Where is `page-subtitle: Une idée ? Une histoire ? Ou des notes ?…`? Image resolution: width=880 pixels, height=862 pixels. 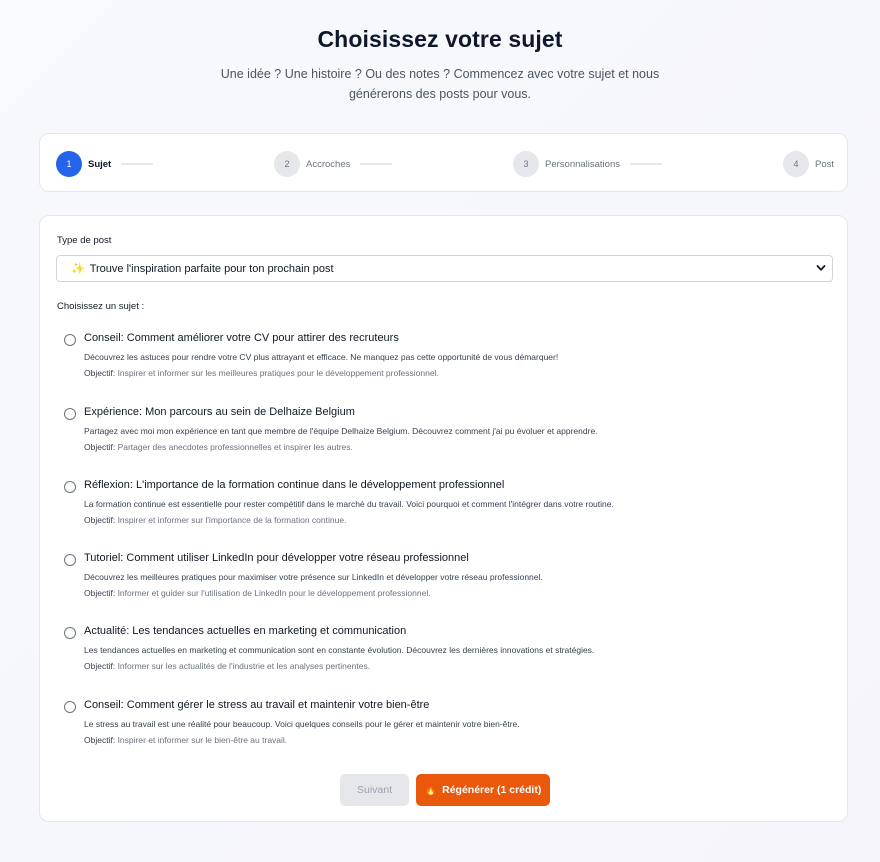 page-subtitle: Une idée ? Une histoire ? Ou des notes ?… is located at coordinates (440, 84).